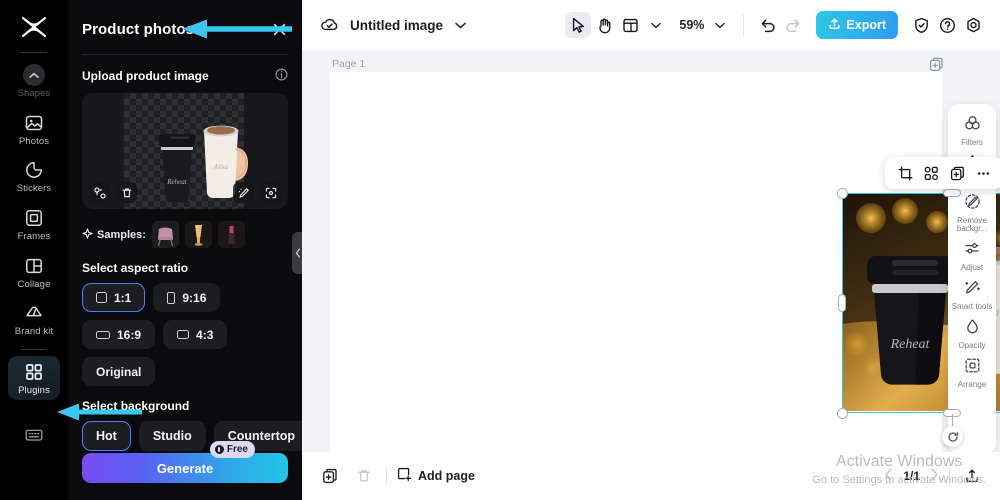  What do you see at coordinates (221, 167) in the screenshot?
I see `svg-text: Alisa` at bounding box center [221, 167].